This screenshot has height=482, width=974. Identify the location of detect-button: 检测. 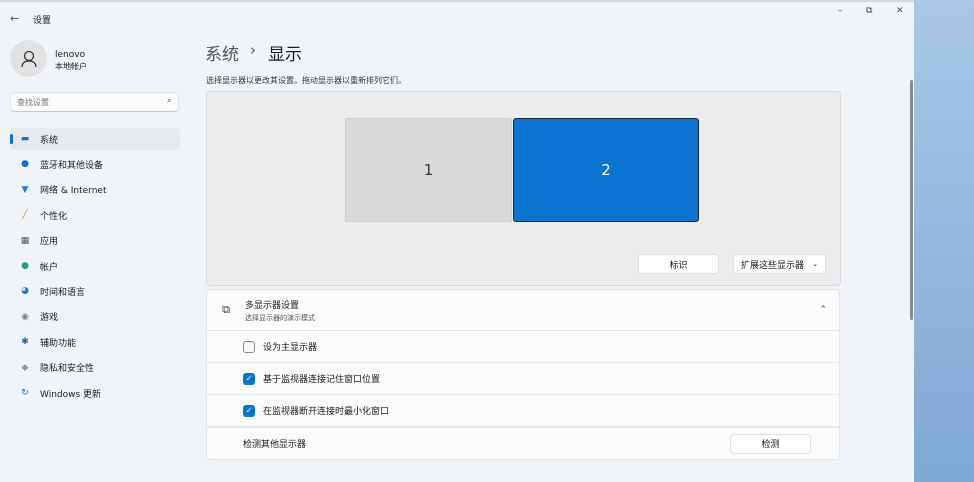
(770, 443).